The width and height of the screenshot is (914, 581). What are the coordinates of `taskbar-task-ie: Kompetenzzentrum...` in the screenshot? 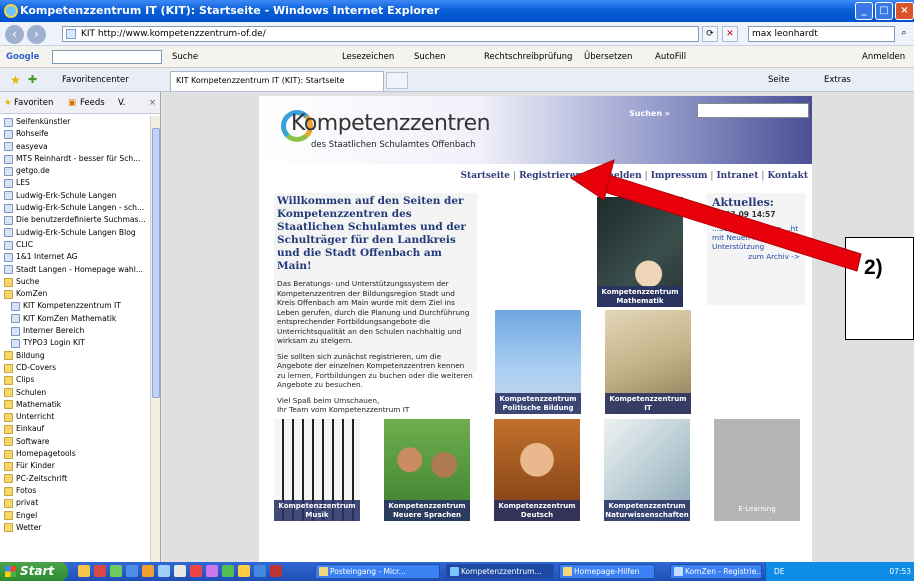 It's located at (500, 571).